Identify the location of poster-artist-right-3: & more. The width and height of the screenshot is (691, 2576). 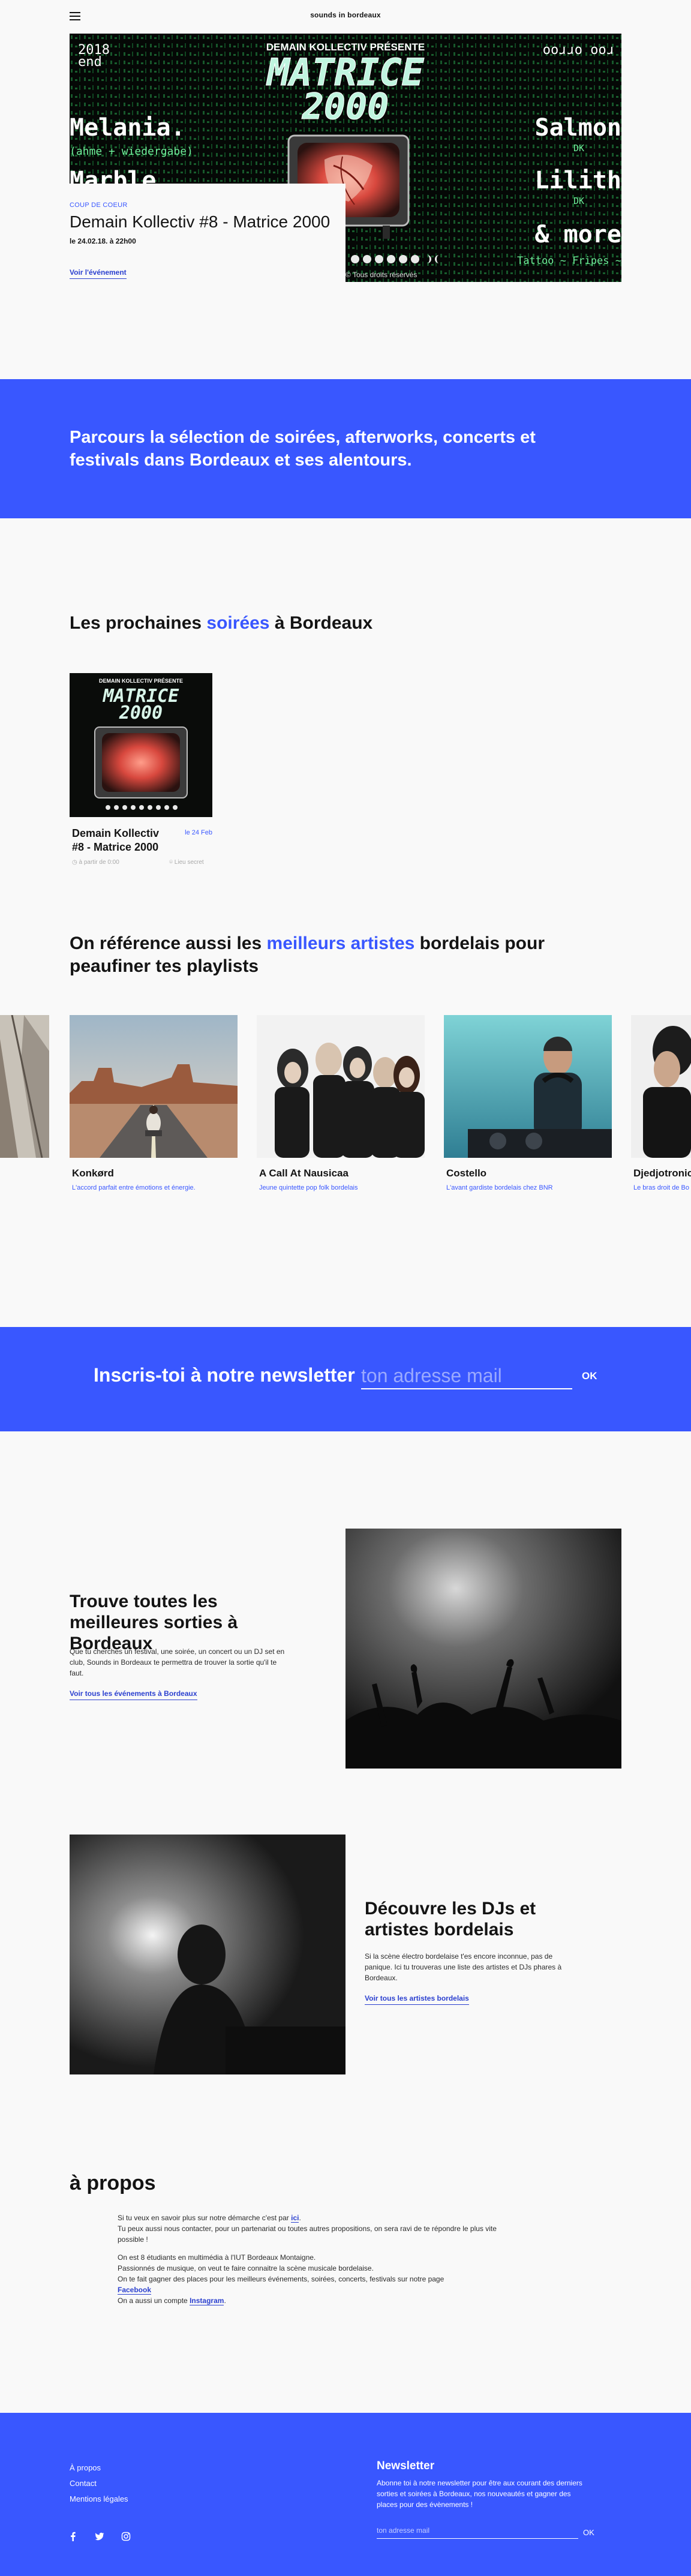
(578, 235).